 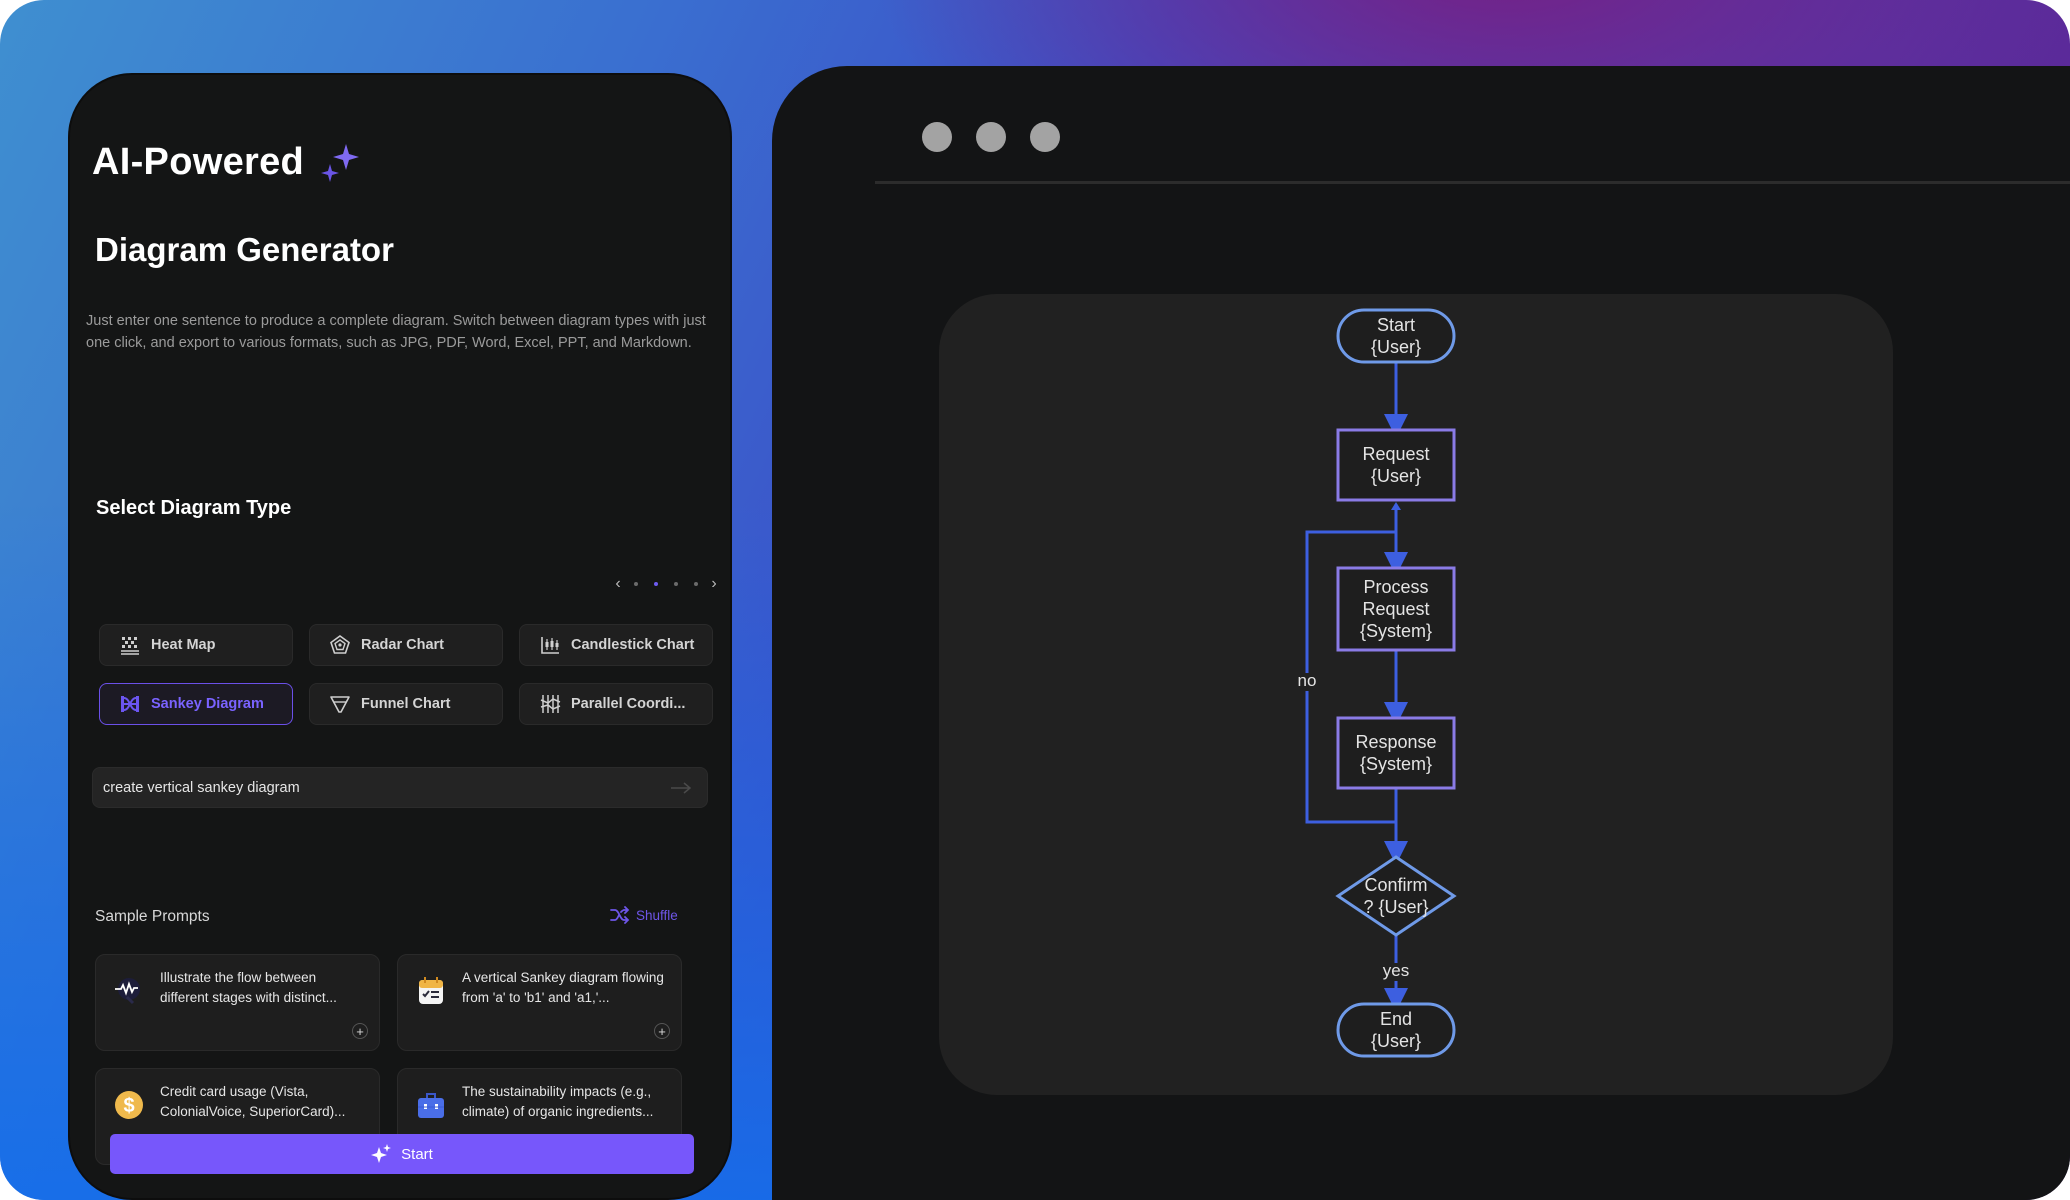 I want to click on node-label: Process, so click(x=1395, y=587).